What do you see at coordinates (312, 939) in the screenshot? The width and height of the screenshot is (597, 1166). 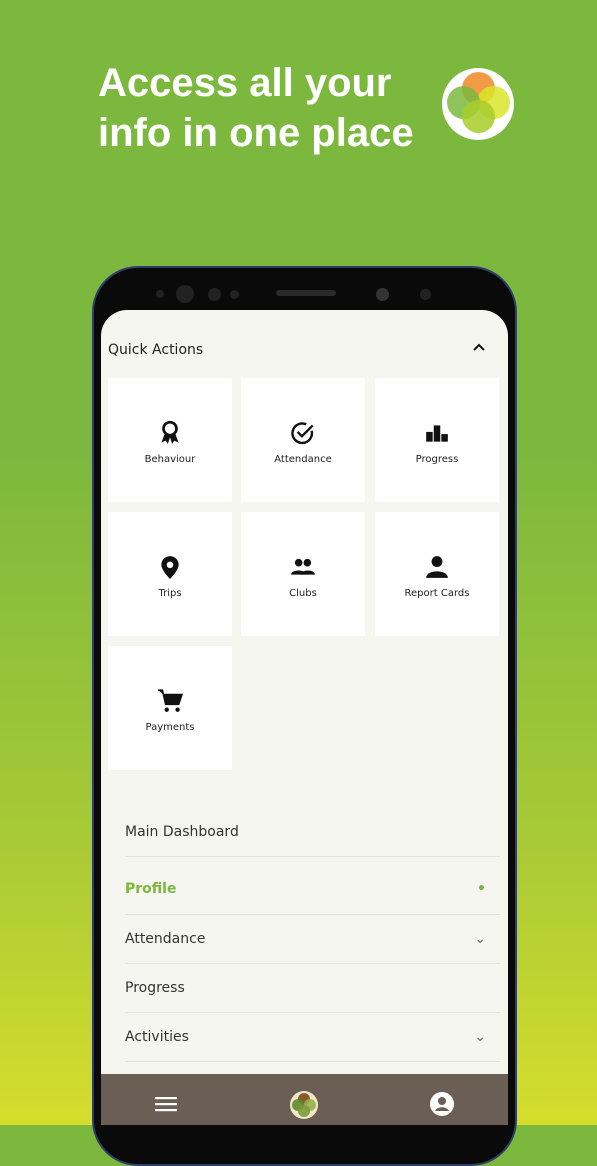 I see `menu-item-attendance: Attendance ⌄` at bounding box center [312, 939].